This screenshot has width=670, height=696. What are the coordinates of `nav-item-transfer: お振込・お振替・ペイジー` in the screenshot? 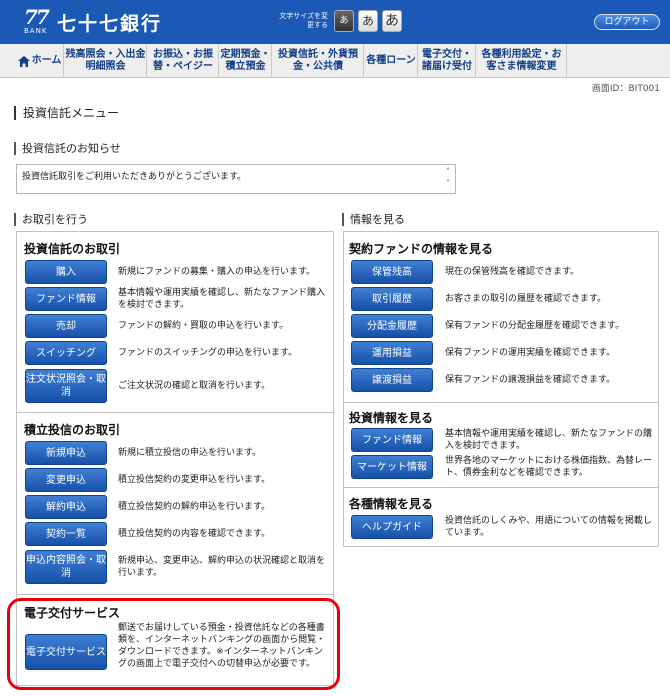 It's located at (183, 61).